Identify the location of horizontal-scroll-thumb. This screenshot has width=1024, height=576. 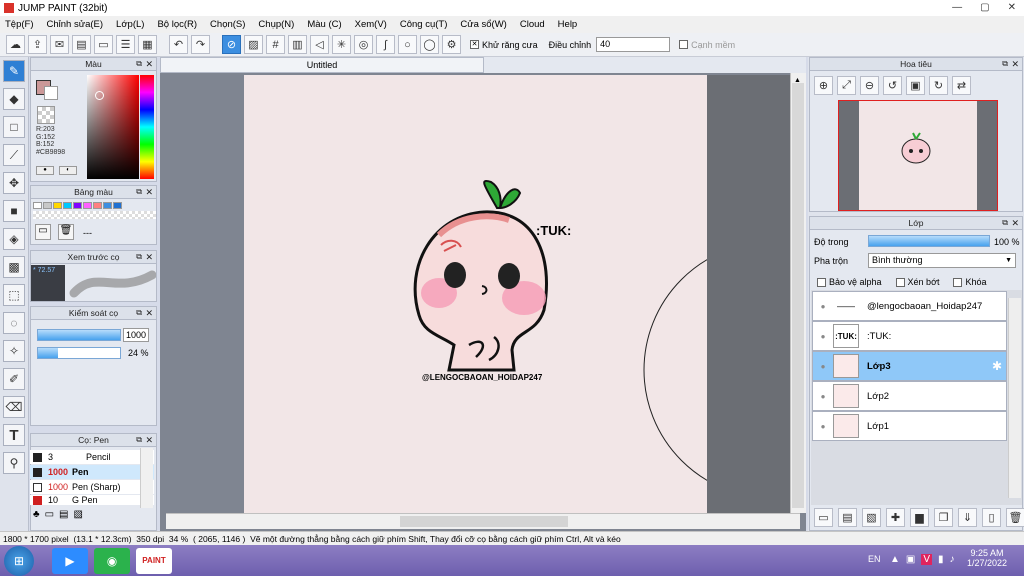
(484, 521).